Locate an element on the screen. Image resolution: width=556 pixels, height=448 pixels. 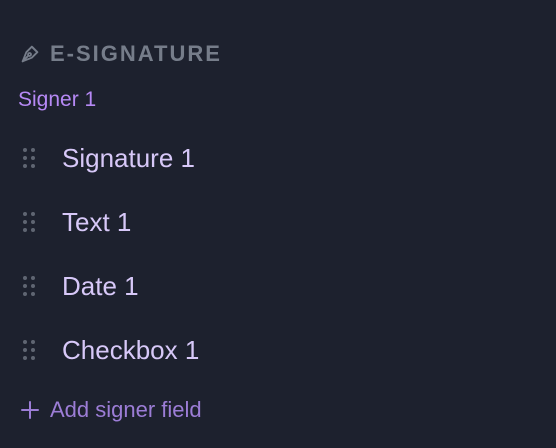
field-item-text: Text 1 is located at coordinates (278, 222).